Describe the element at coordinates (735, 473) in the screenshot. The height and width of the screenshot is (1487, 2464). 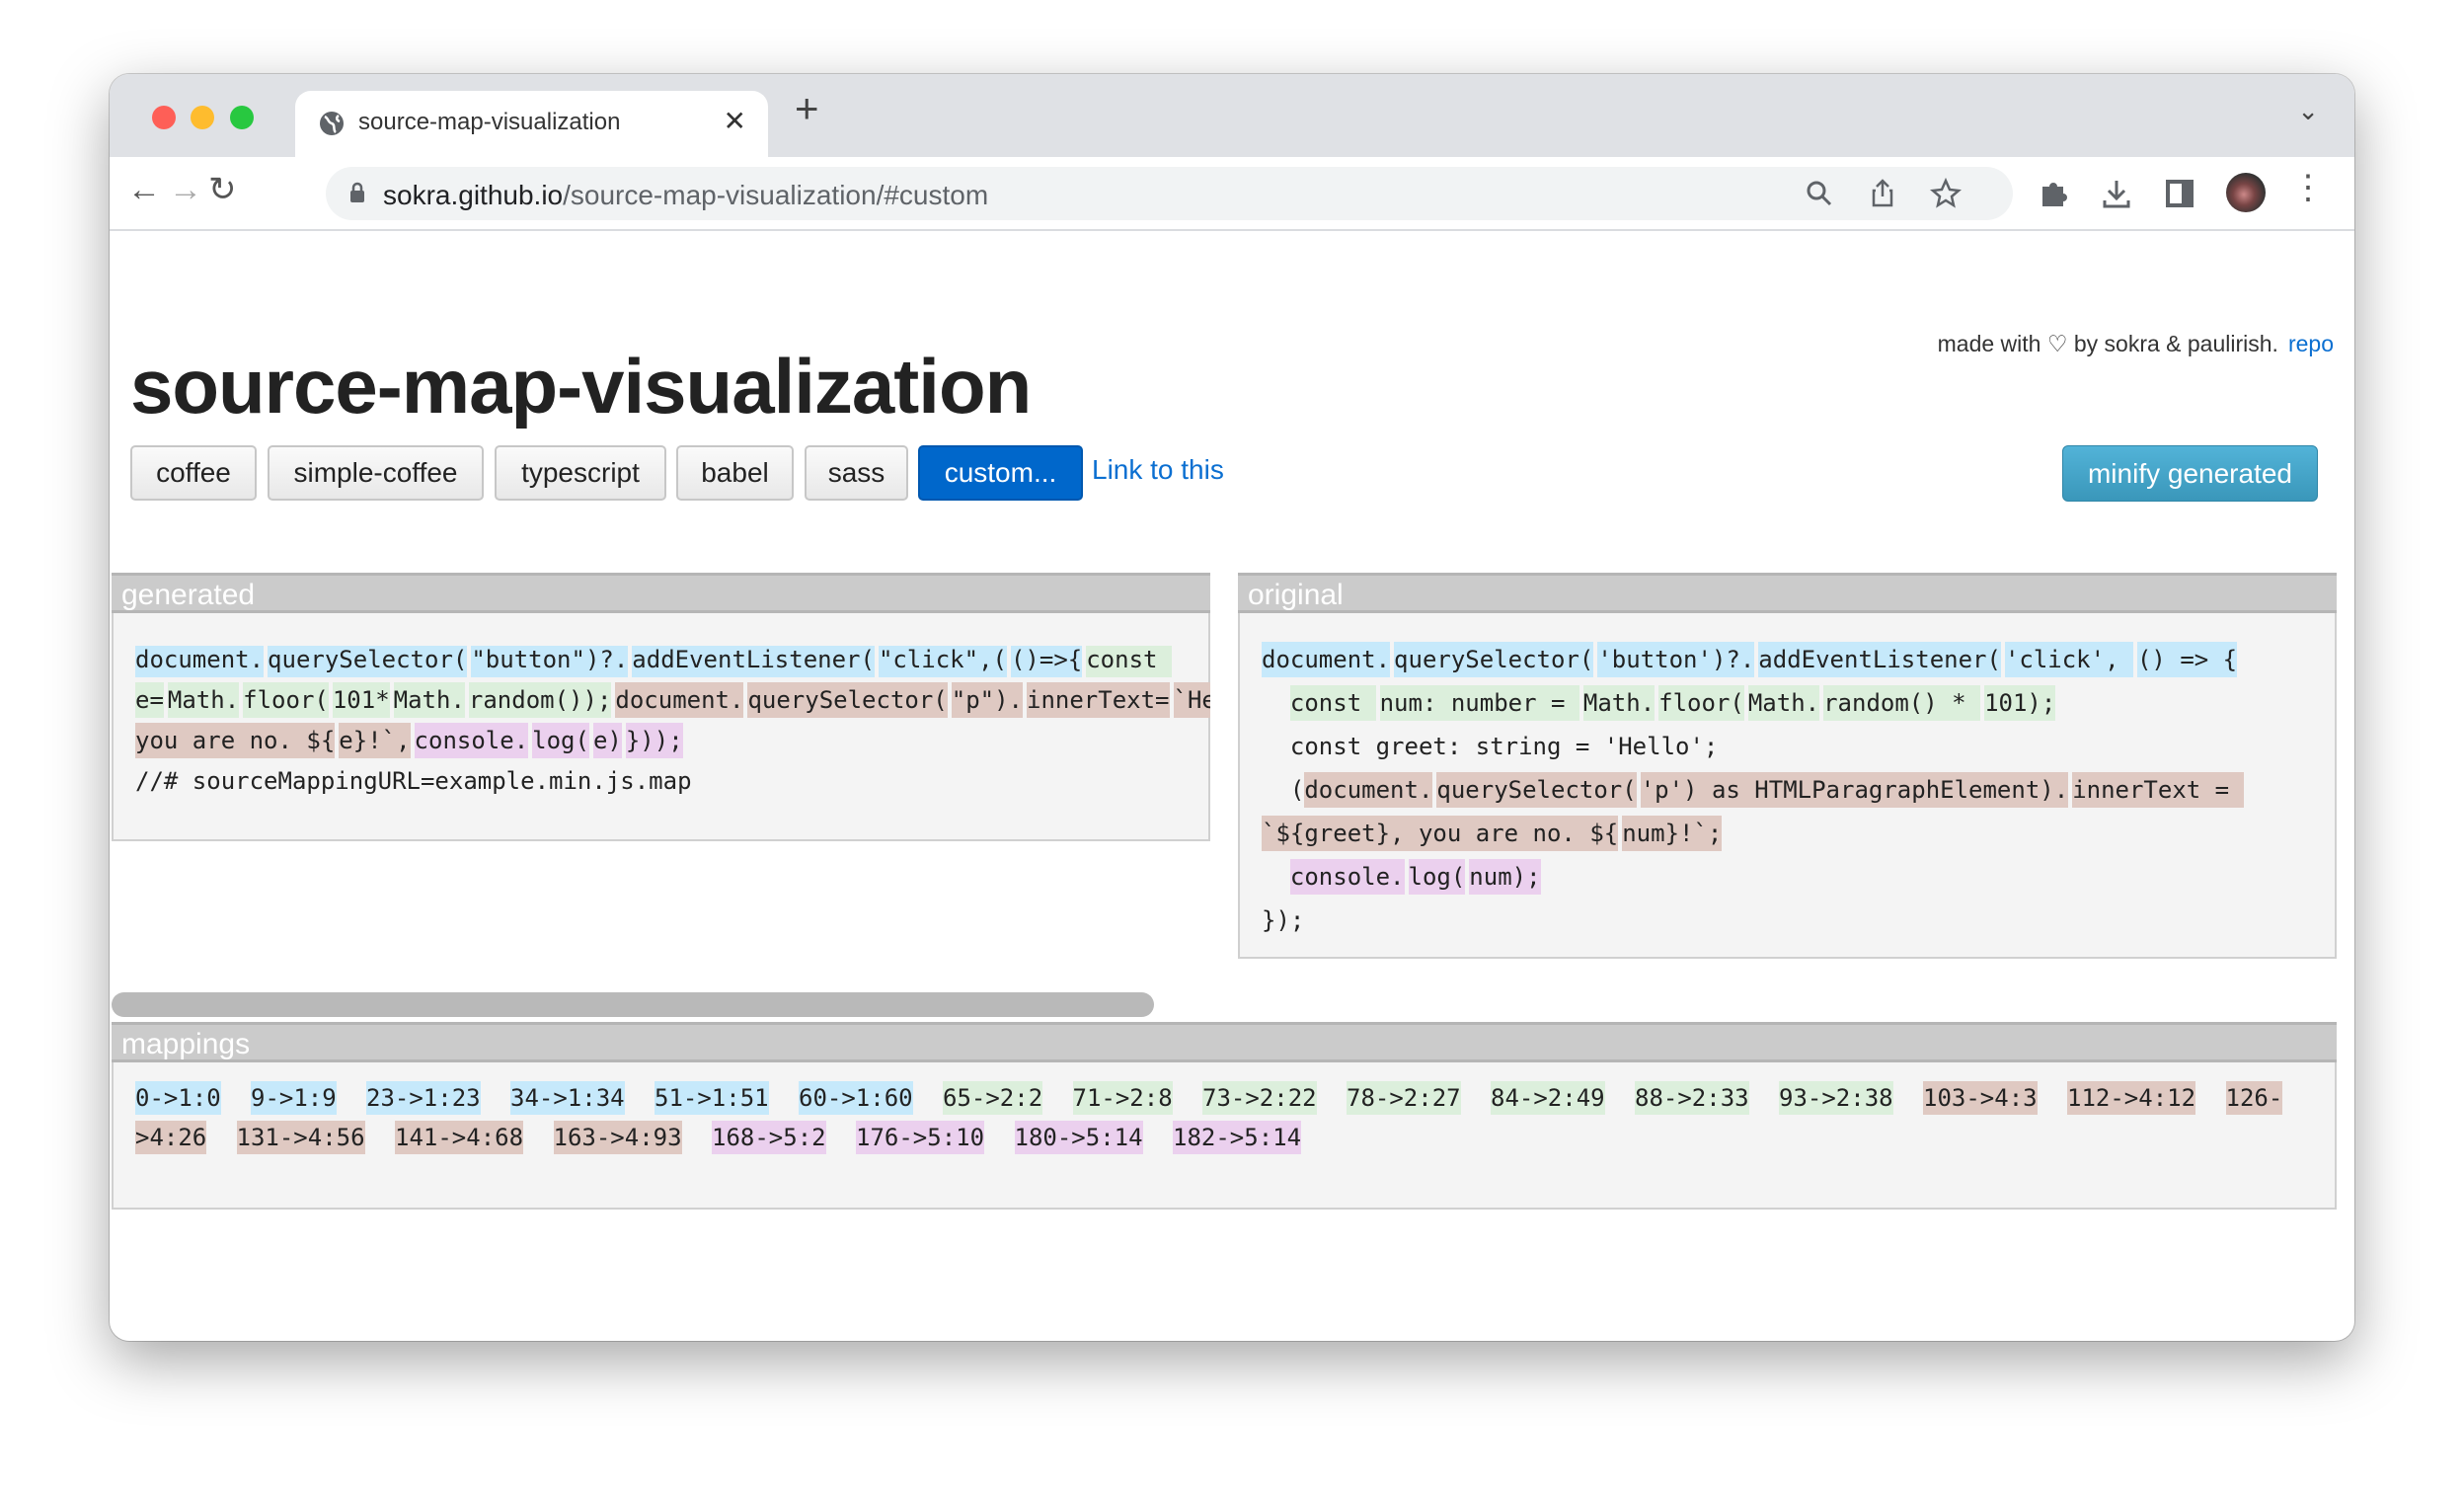
I see `example-button-babel: babel` at that location.